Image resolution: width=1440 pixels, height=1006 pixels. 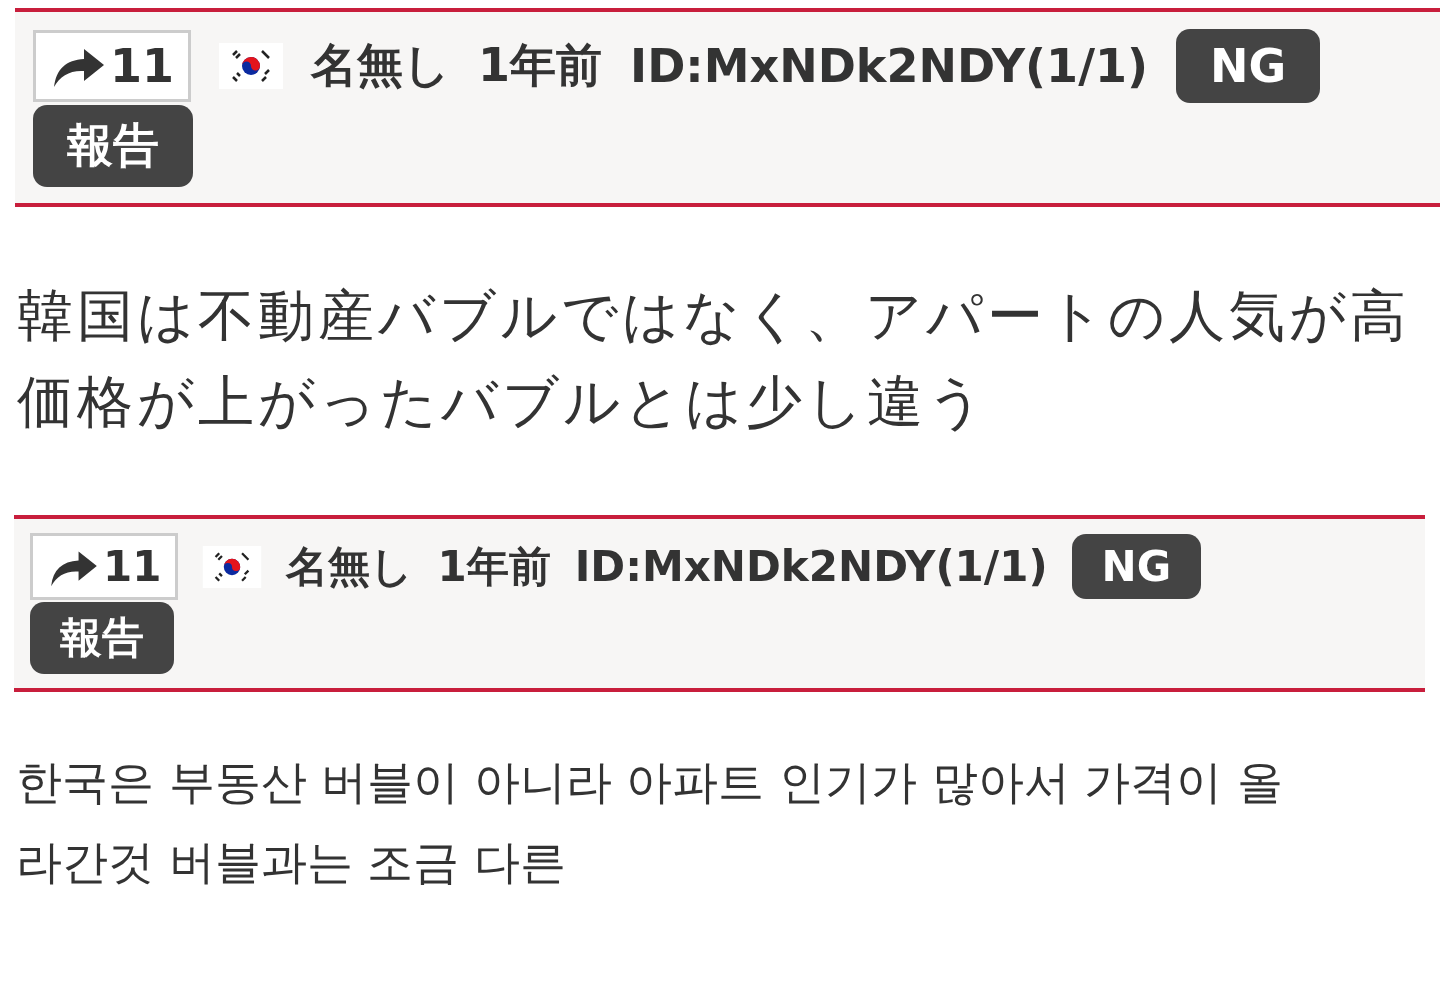 I want to click on post-text: 価格が上がったバブルとは少し違う, so click(x=502, y=402).